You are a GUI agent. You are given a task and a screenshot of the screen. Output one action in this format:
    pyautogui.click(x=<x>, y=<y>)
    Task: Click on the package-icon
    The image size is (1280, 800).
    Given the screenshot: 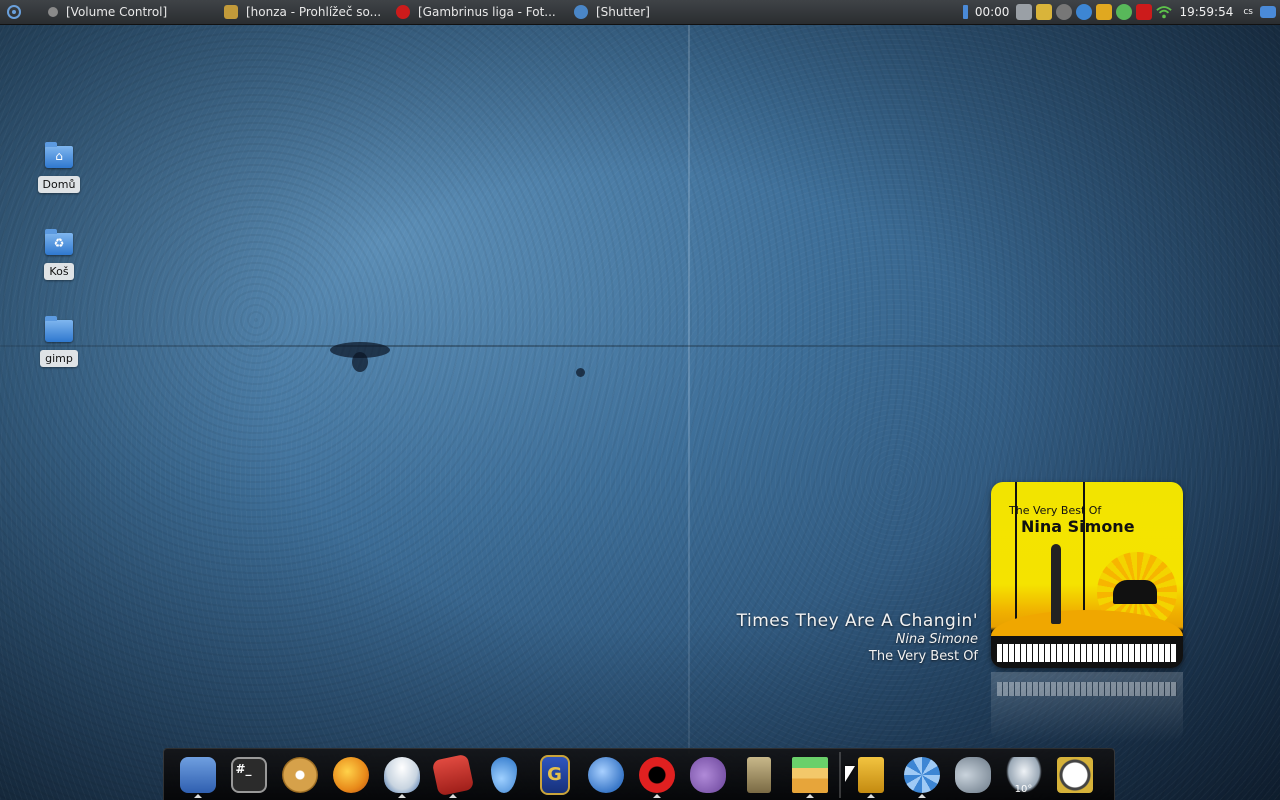 What is the action you would take?
    pyautogui.click(x=1104, y=12)
    